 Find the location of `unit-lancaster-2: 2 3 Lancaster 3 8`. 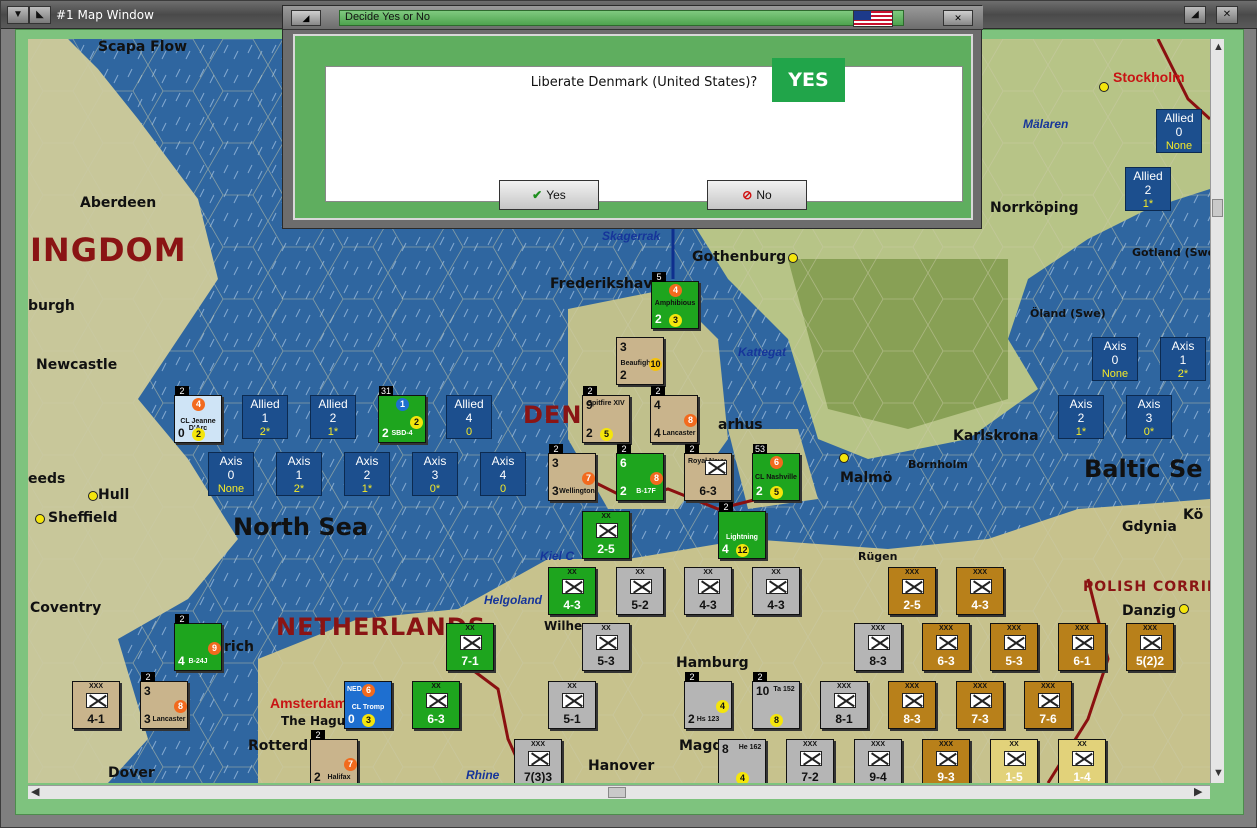

unit-lancaster-2: 2 3 Lancaster 3 8 is located at coordinates (164, 700).